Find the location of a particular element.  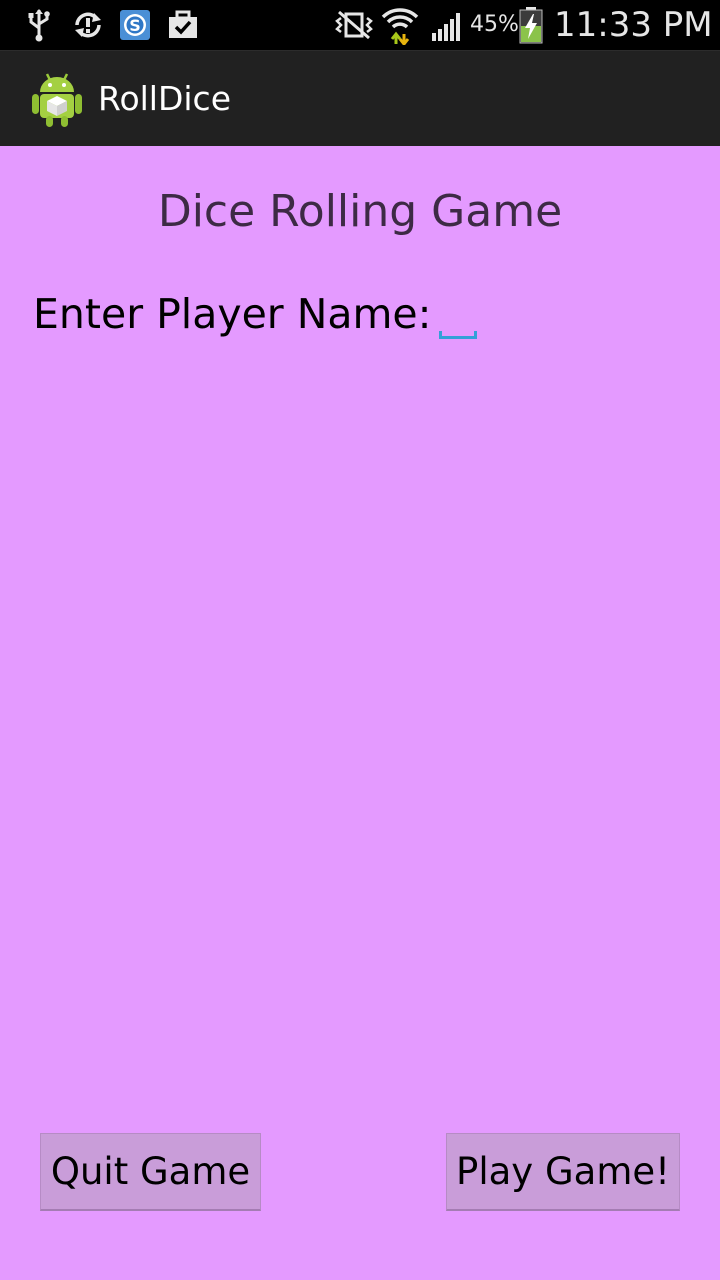

app-title: RollDice is located at coordinates (164, 98).